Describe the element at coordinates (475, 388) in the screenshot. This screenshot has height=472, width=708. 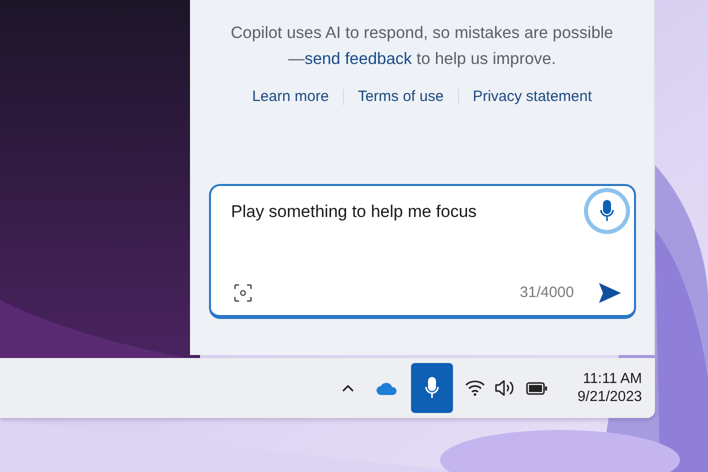
I see `wifi-icon` at that location.